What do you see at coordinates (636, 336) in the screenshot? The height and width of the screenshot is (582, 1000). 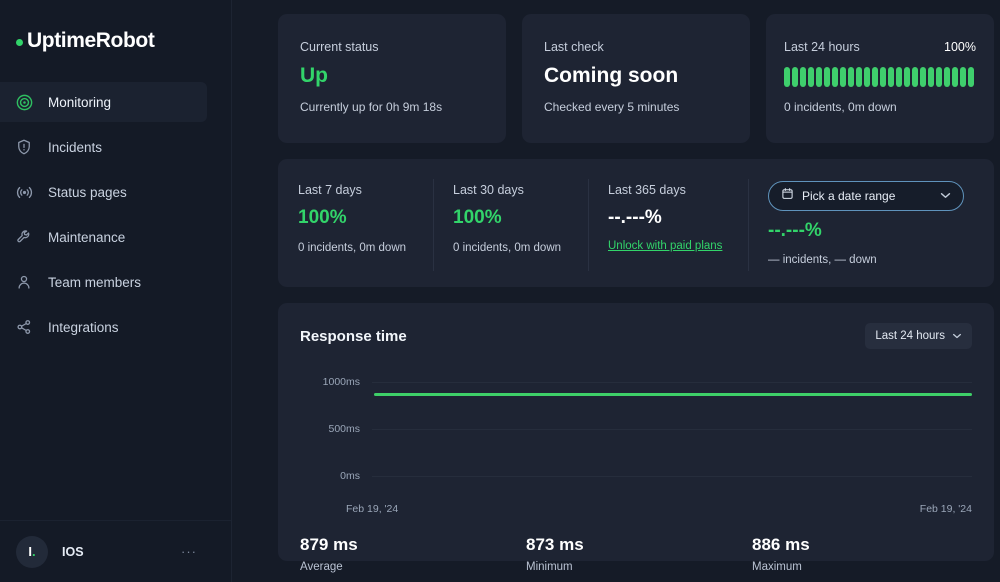 I see `response-time-header: Response time Last 24 hours` at bounding box center [636, 336].